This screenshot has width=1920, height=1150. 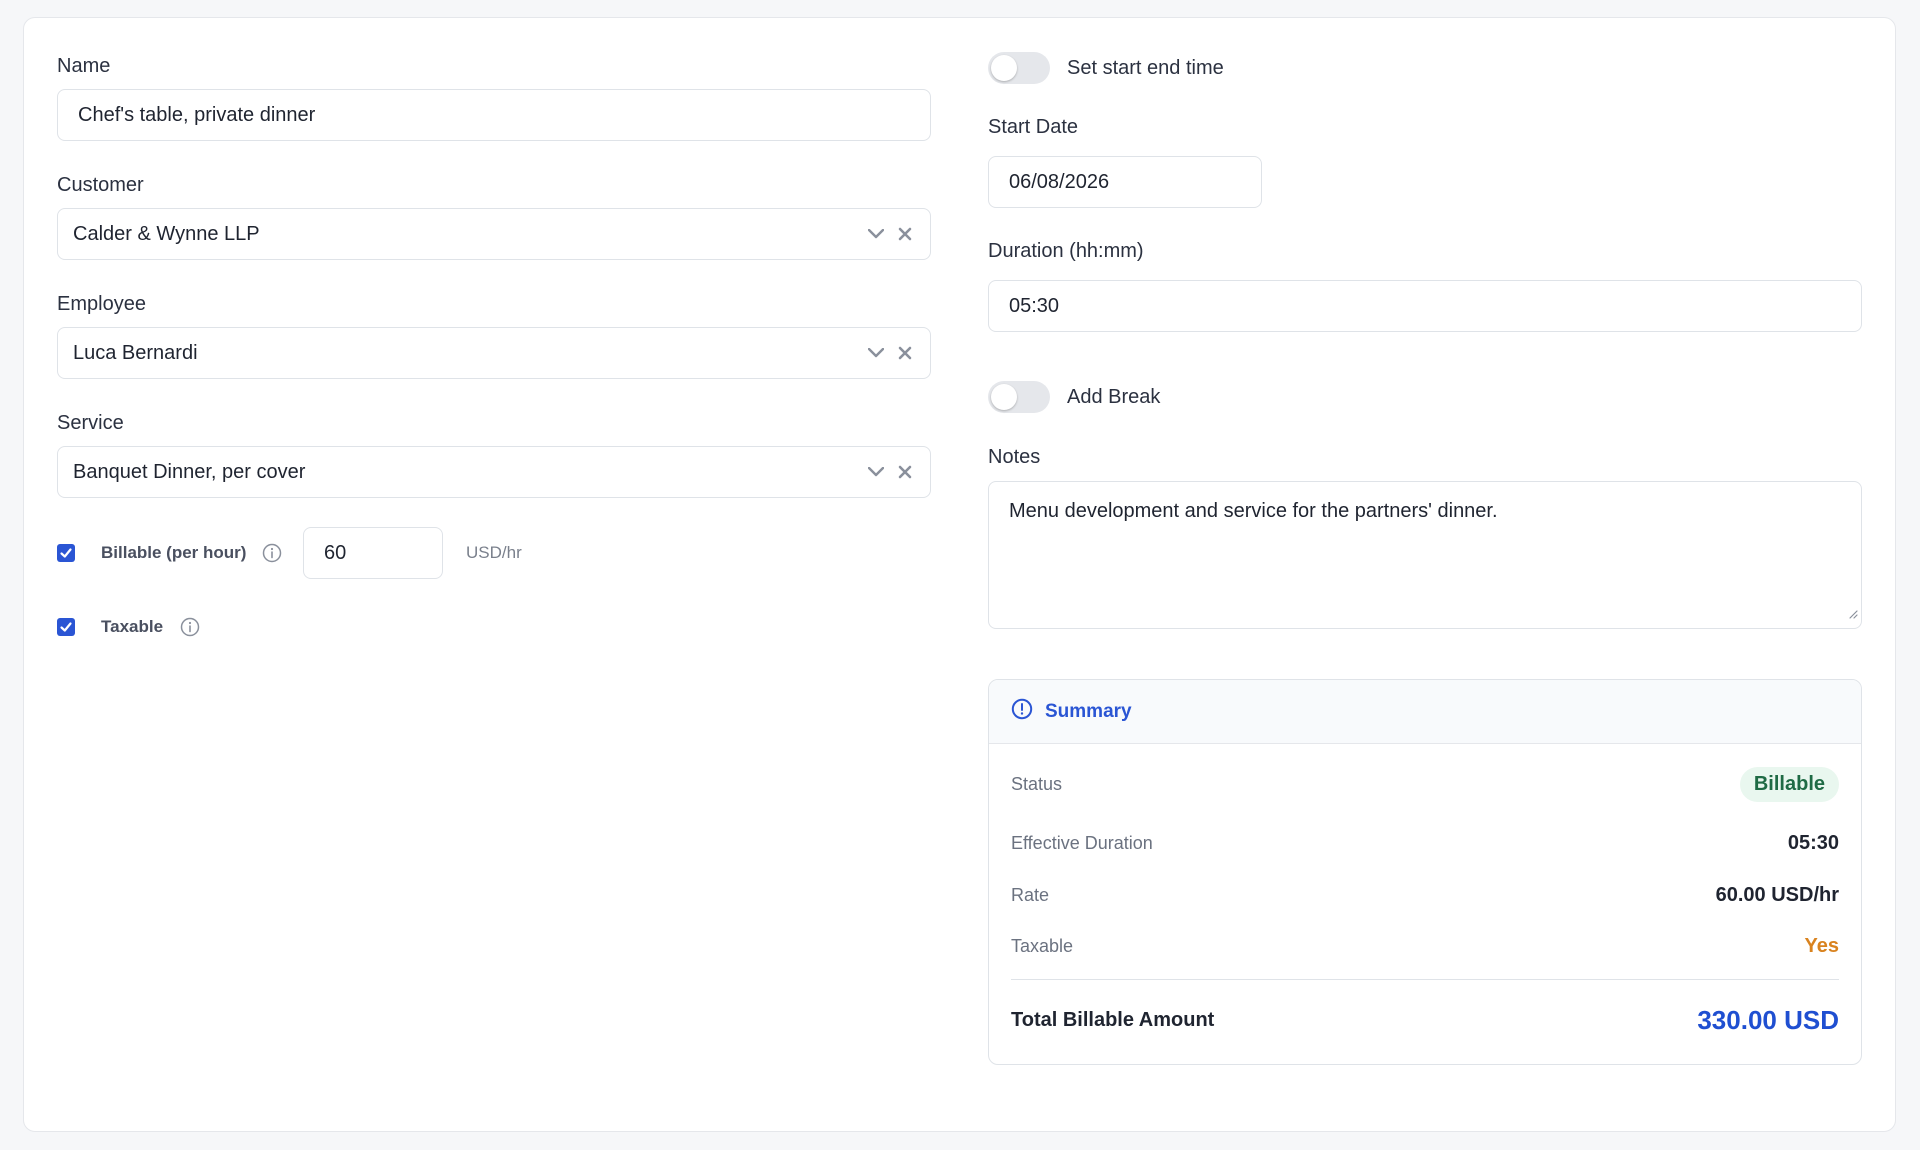 I want to click on taxable-checkbox, so click(x=66, y=627).